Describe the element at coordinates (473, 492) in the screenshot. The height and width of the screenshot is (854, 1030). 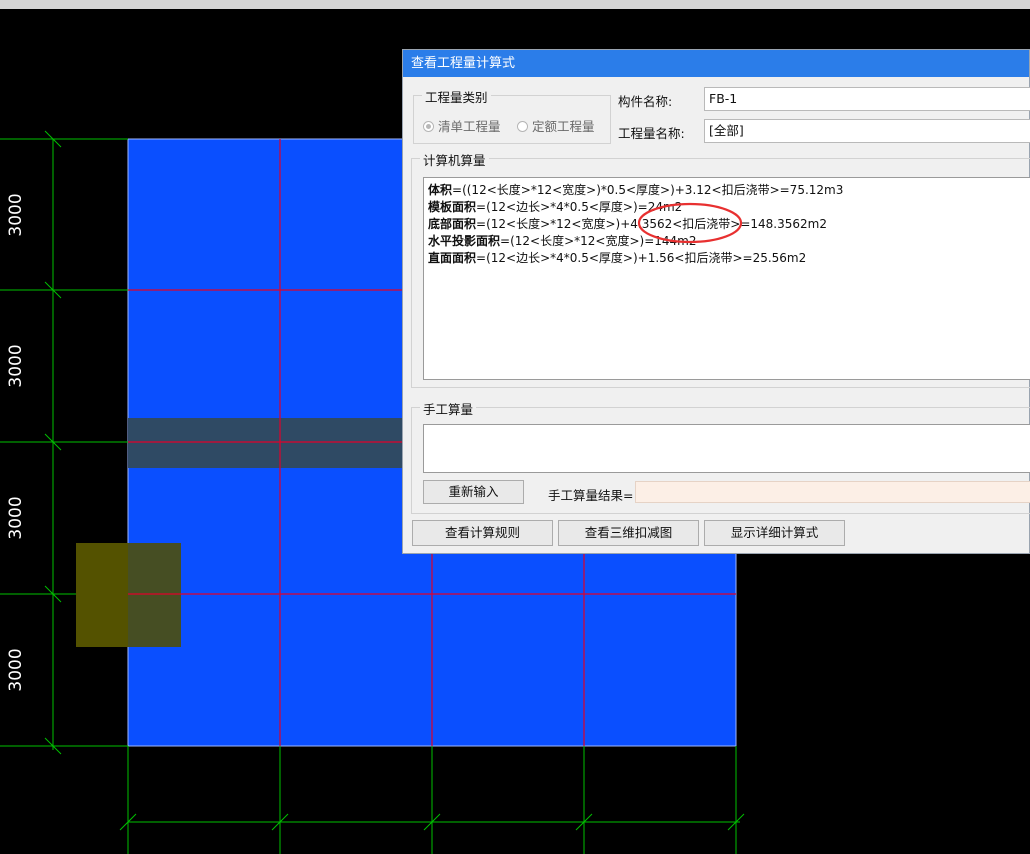
I see `reenter-button: 重新输入` at that location.